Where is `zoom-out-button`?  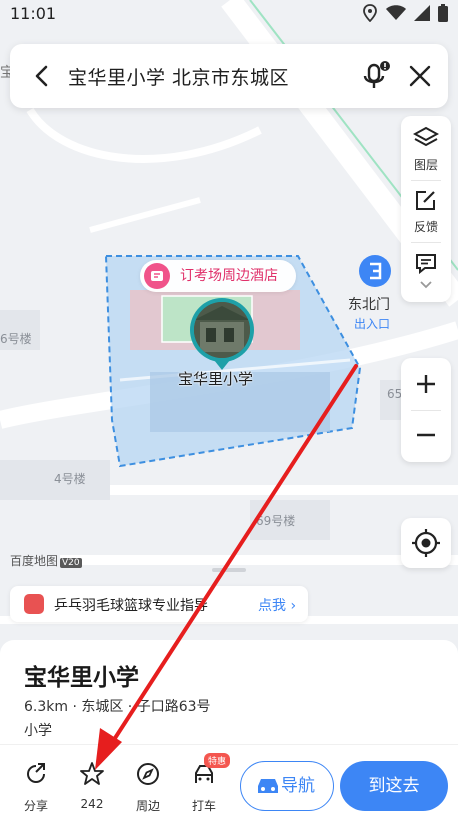 zoom-out-button is located at coordinates (426, 436).